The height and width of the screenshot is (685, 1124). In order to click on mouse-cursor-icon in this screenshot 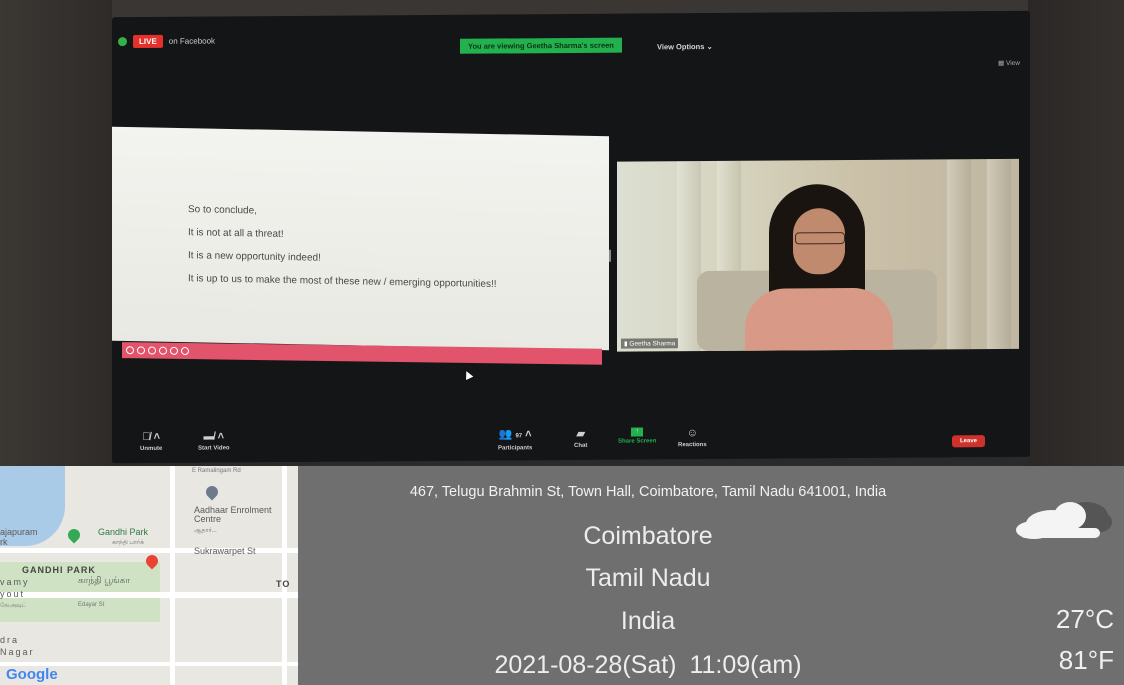, I will do `click(468, 375)`.